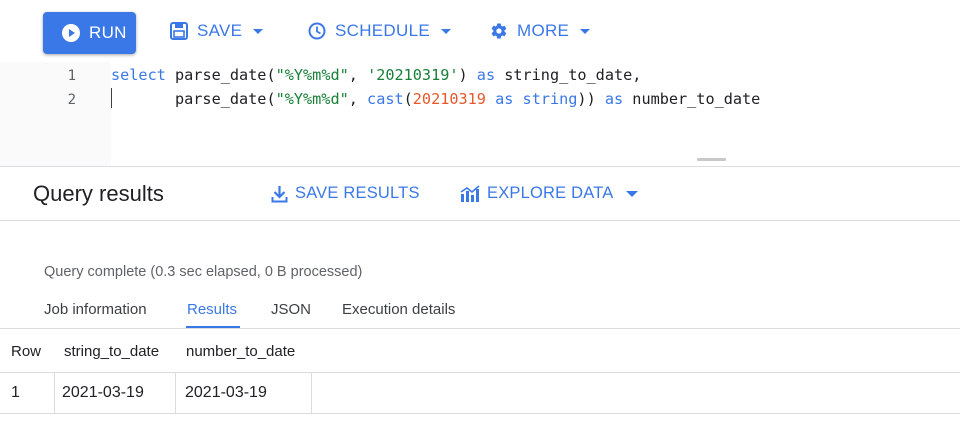 The width and height of the screenshot is (960, 446). What do you see at coordinates (220, 30) in the screenshot?
I see `save-button-label: SAVE` at bounding box center [220, 30].